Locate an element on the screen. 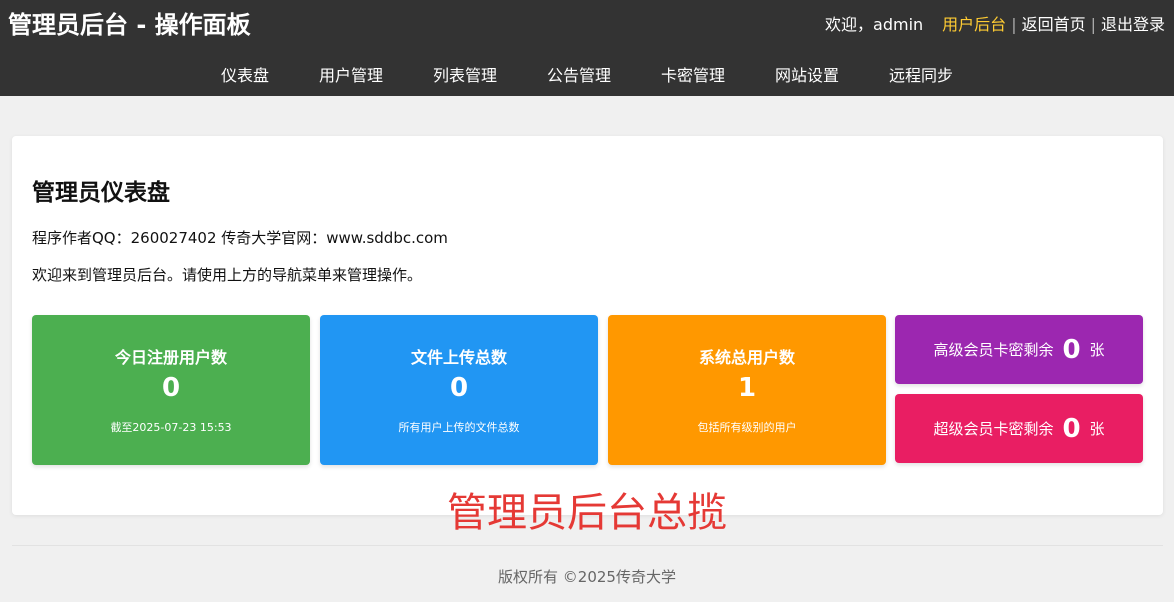 Image resolution: width=1174 pixels, height=602 pixels. stat-card-total-uploads: 文件上传总数 0 所有用户上传的文件总数 is located at coordinates (459, 390).